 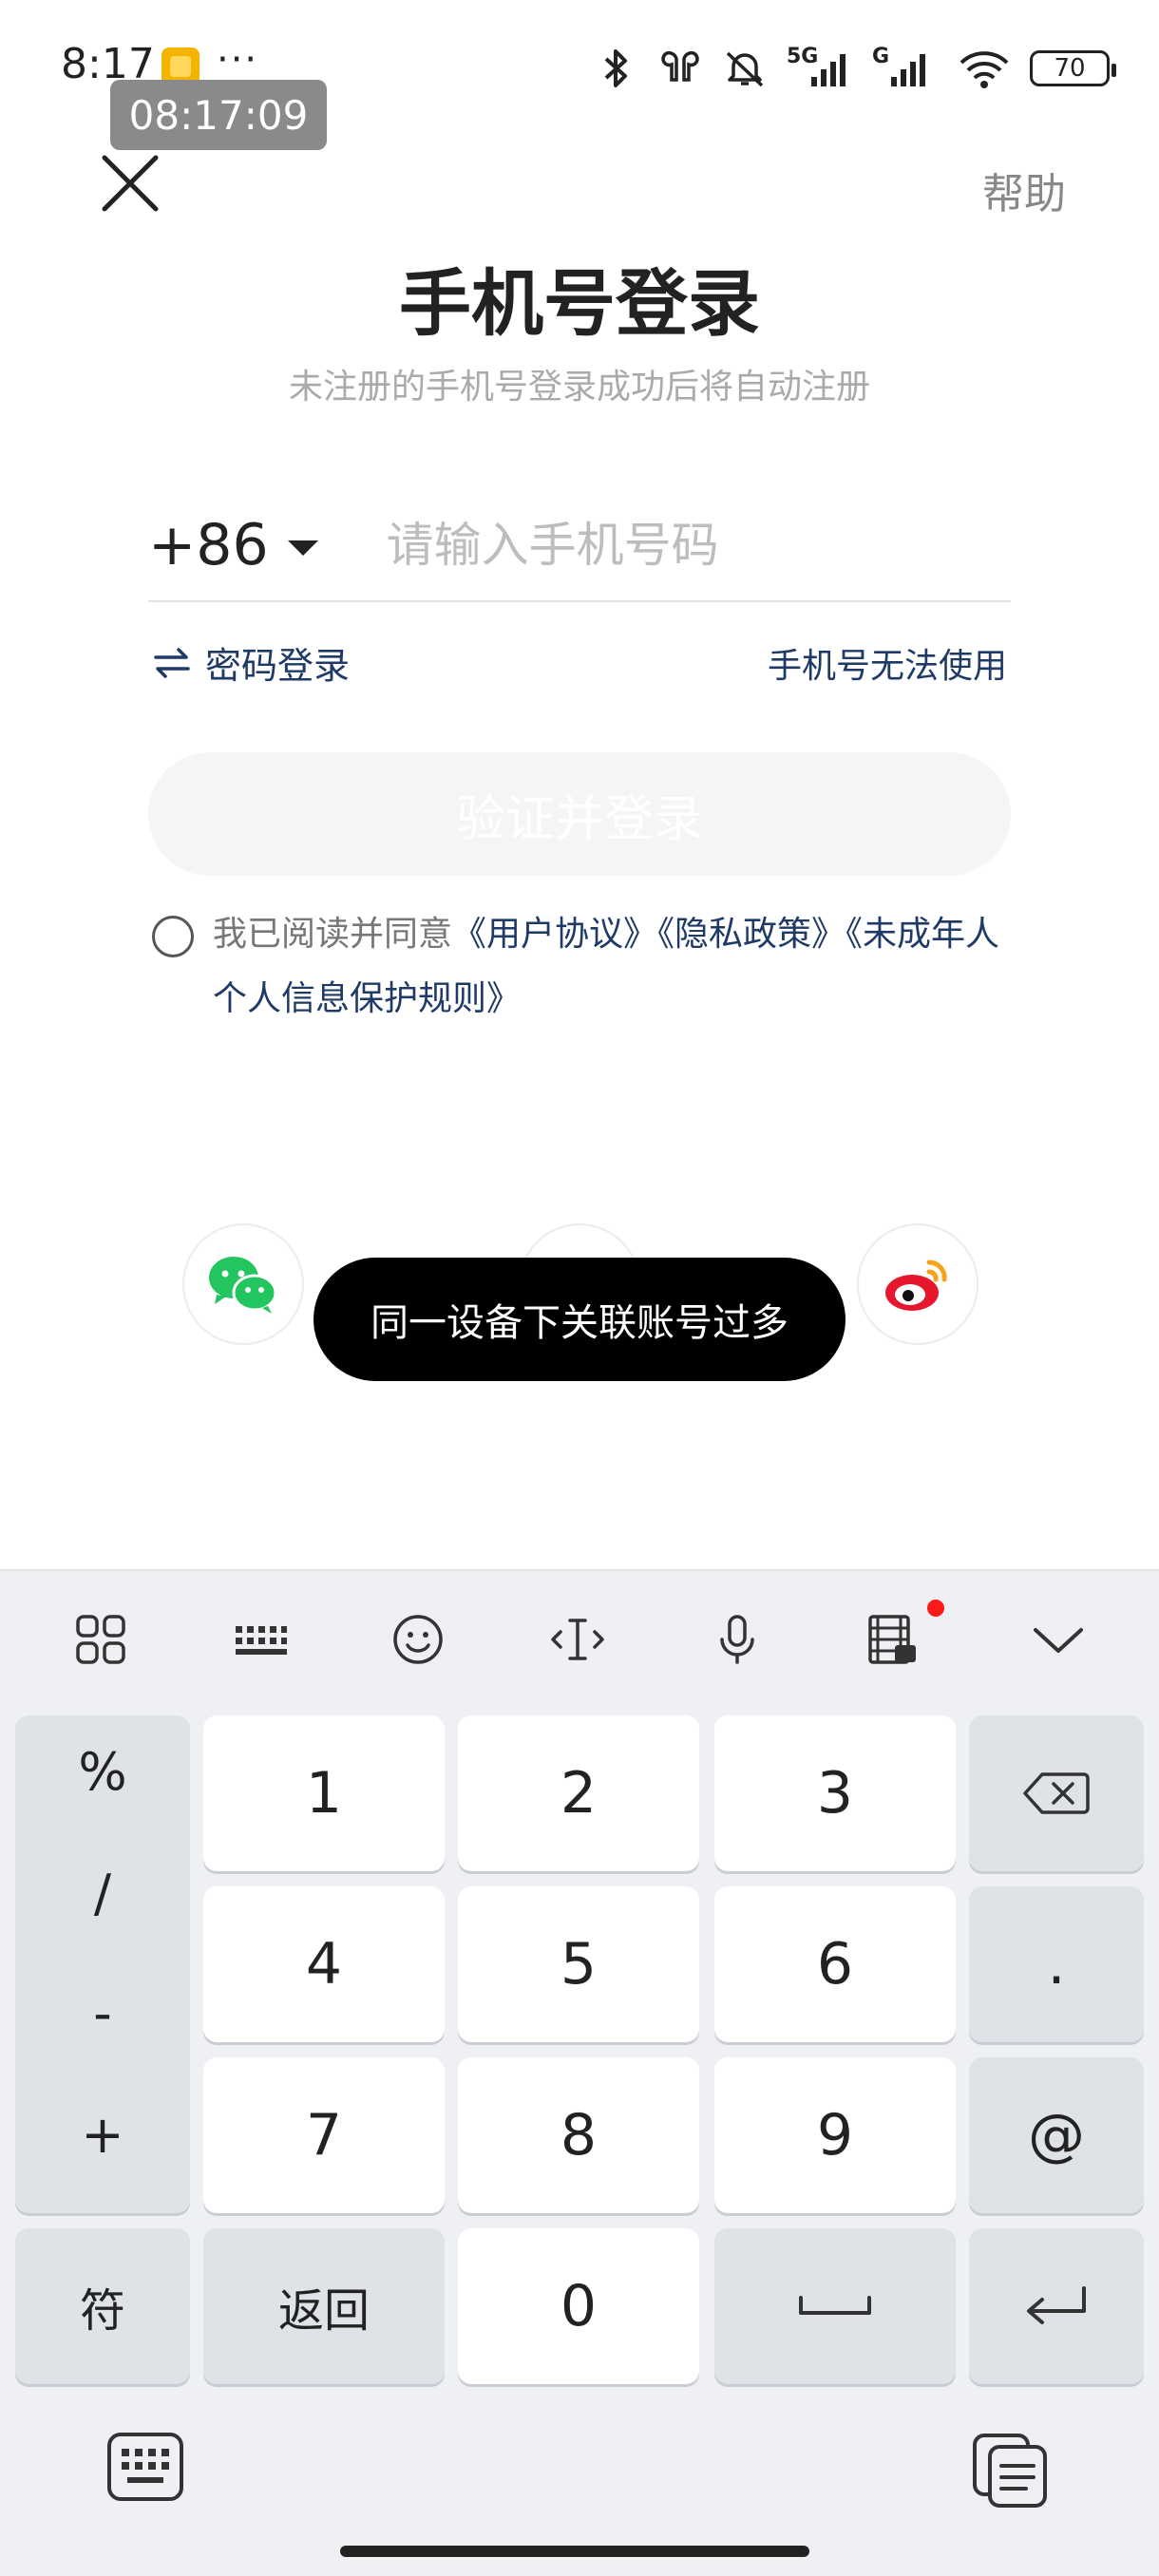 I want to click on status-bar: 8:17 ··· 08:17:09 5G G 70, so click(x=579, y=75).